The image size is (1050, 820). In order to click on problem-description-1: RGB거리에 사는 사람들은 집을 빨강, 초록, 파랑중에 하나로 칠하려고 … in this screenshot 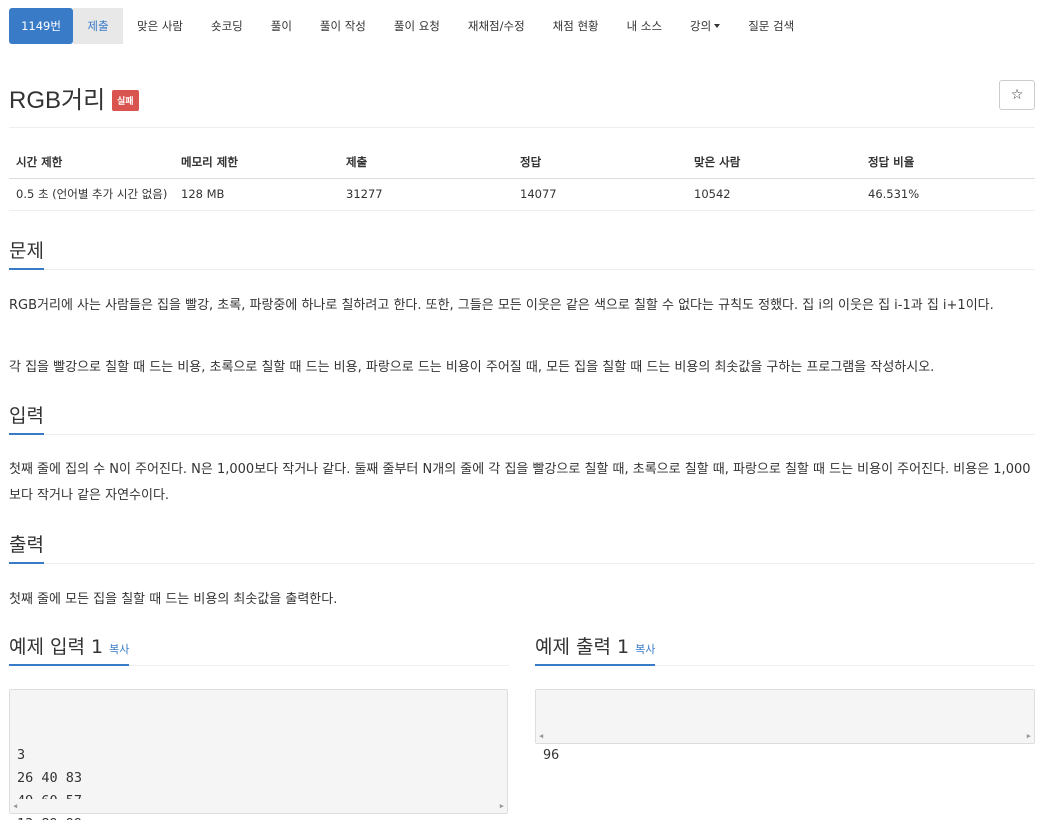, I will do `click(501, 305)`.